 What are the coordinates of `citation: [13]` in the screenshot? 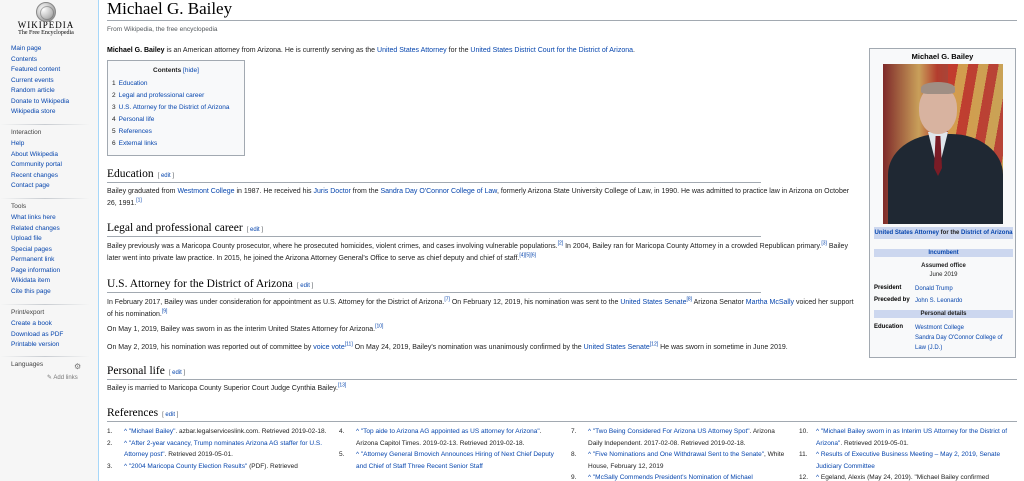 It's located at (342, 386).